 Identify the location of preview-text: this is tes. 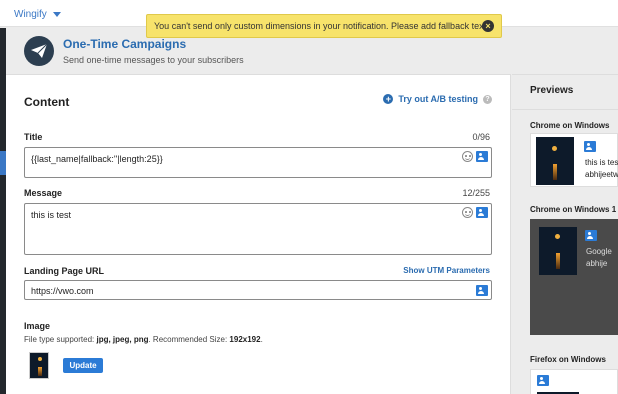
(601, 162).